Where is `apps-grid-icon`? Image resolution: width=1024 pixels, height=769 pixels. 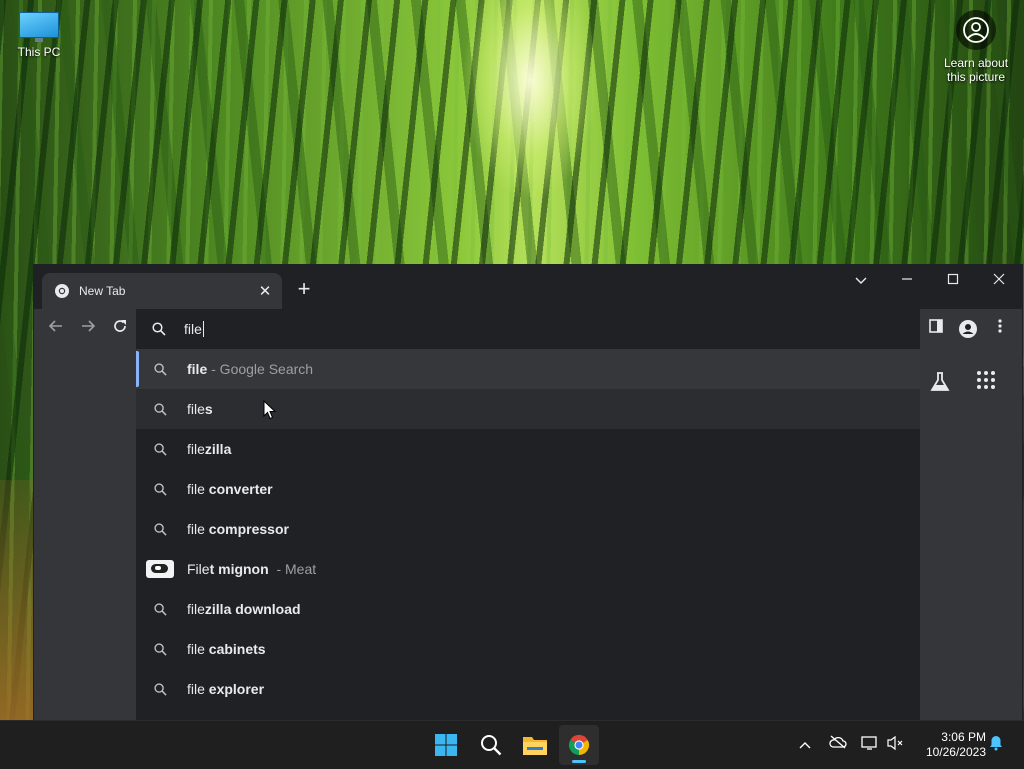 apps-grid-icon is located at coordinates (988, 382).